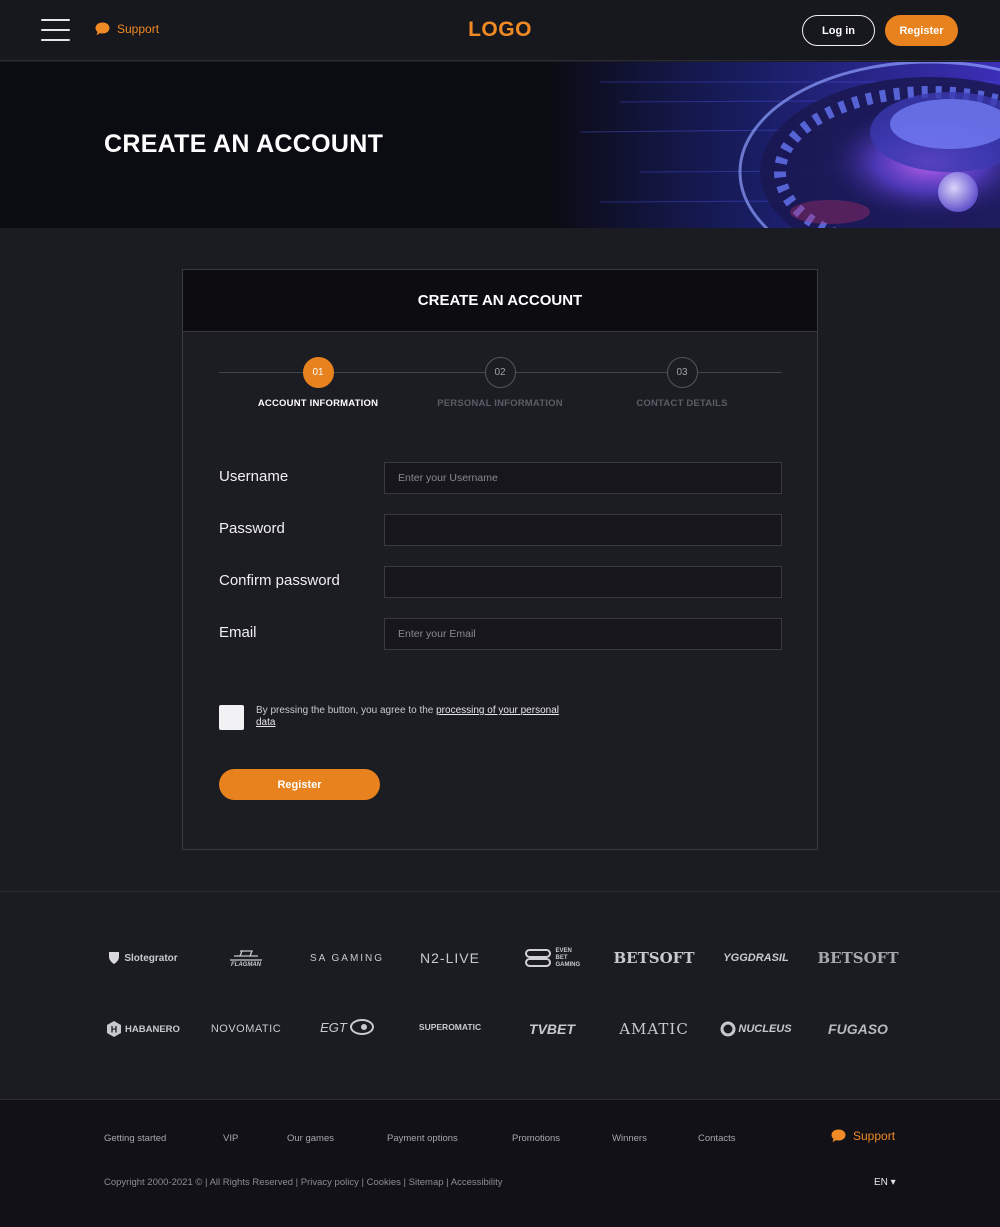  Describe the element at coordinates (858, 1029) in the screenshot. I see `provider-logo: FUGASO` at that location.